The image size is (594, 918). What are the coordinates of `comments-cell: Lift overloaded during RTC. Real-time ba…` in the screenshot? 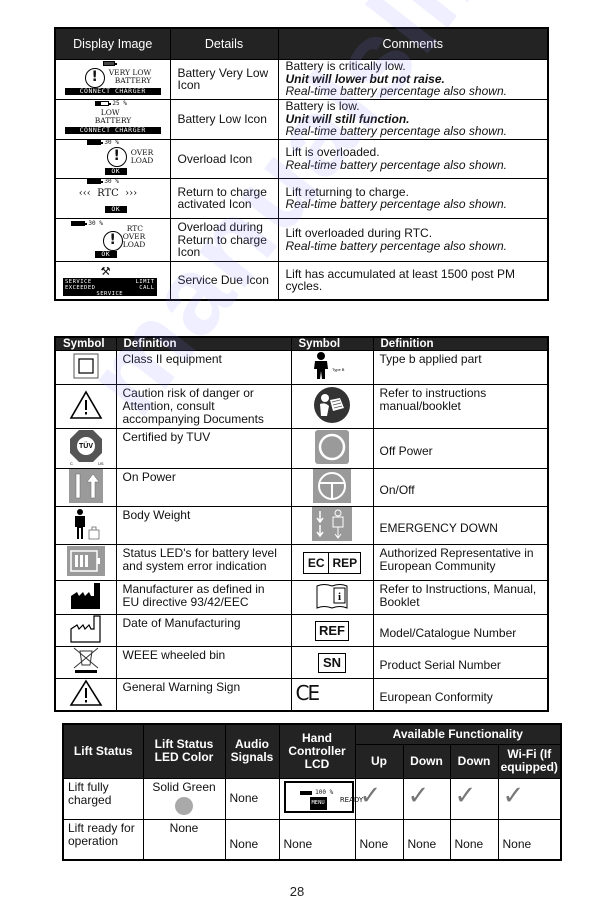 It's located at (413, 239).